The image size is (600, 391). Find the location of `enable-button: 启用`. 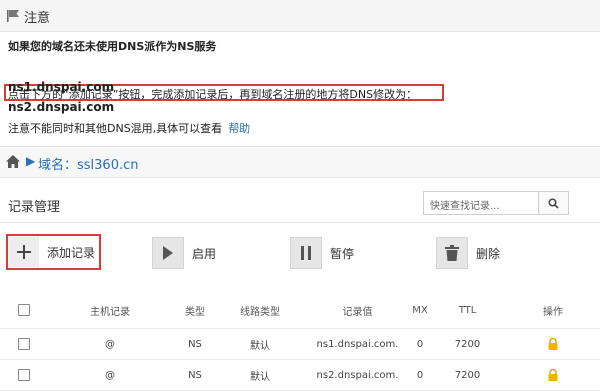

enable-button: 启用 is located at coordinates (184, 253).